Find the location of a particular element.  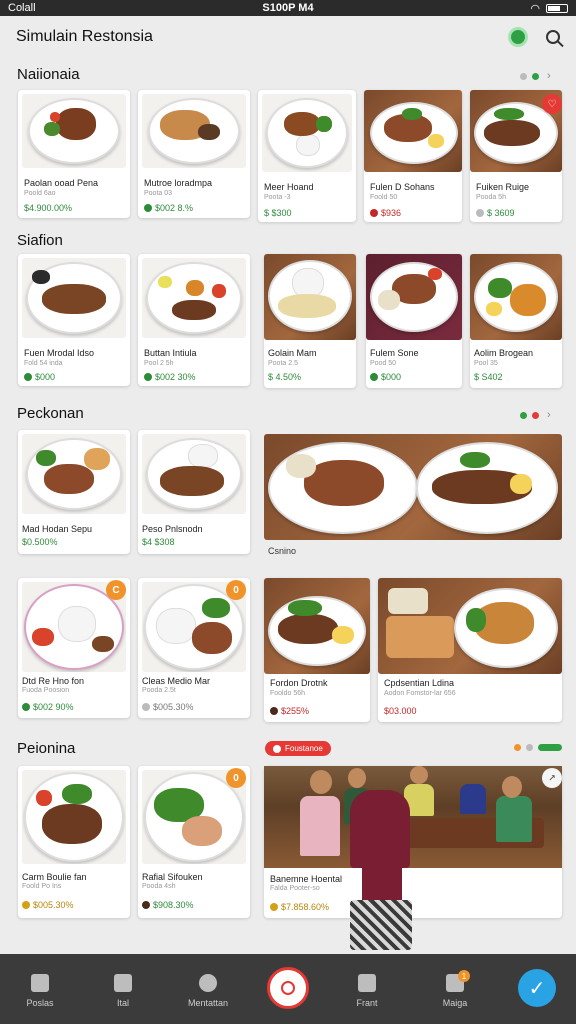

card-title: Golain Mam is located at coordinates (292, 353).